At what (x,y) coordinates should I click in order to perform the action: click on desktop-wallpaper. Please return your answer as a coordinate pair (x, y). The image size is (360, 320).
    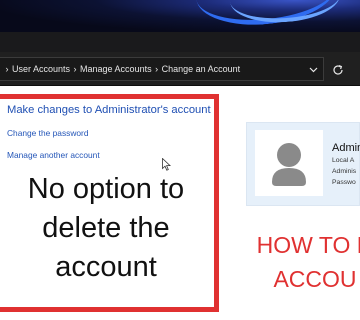
    Looking at the image, I should click on (180, 16).